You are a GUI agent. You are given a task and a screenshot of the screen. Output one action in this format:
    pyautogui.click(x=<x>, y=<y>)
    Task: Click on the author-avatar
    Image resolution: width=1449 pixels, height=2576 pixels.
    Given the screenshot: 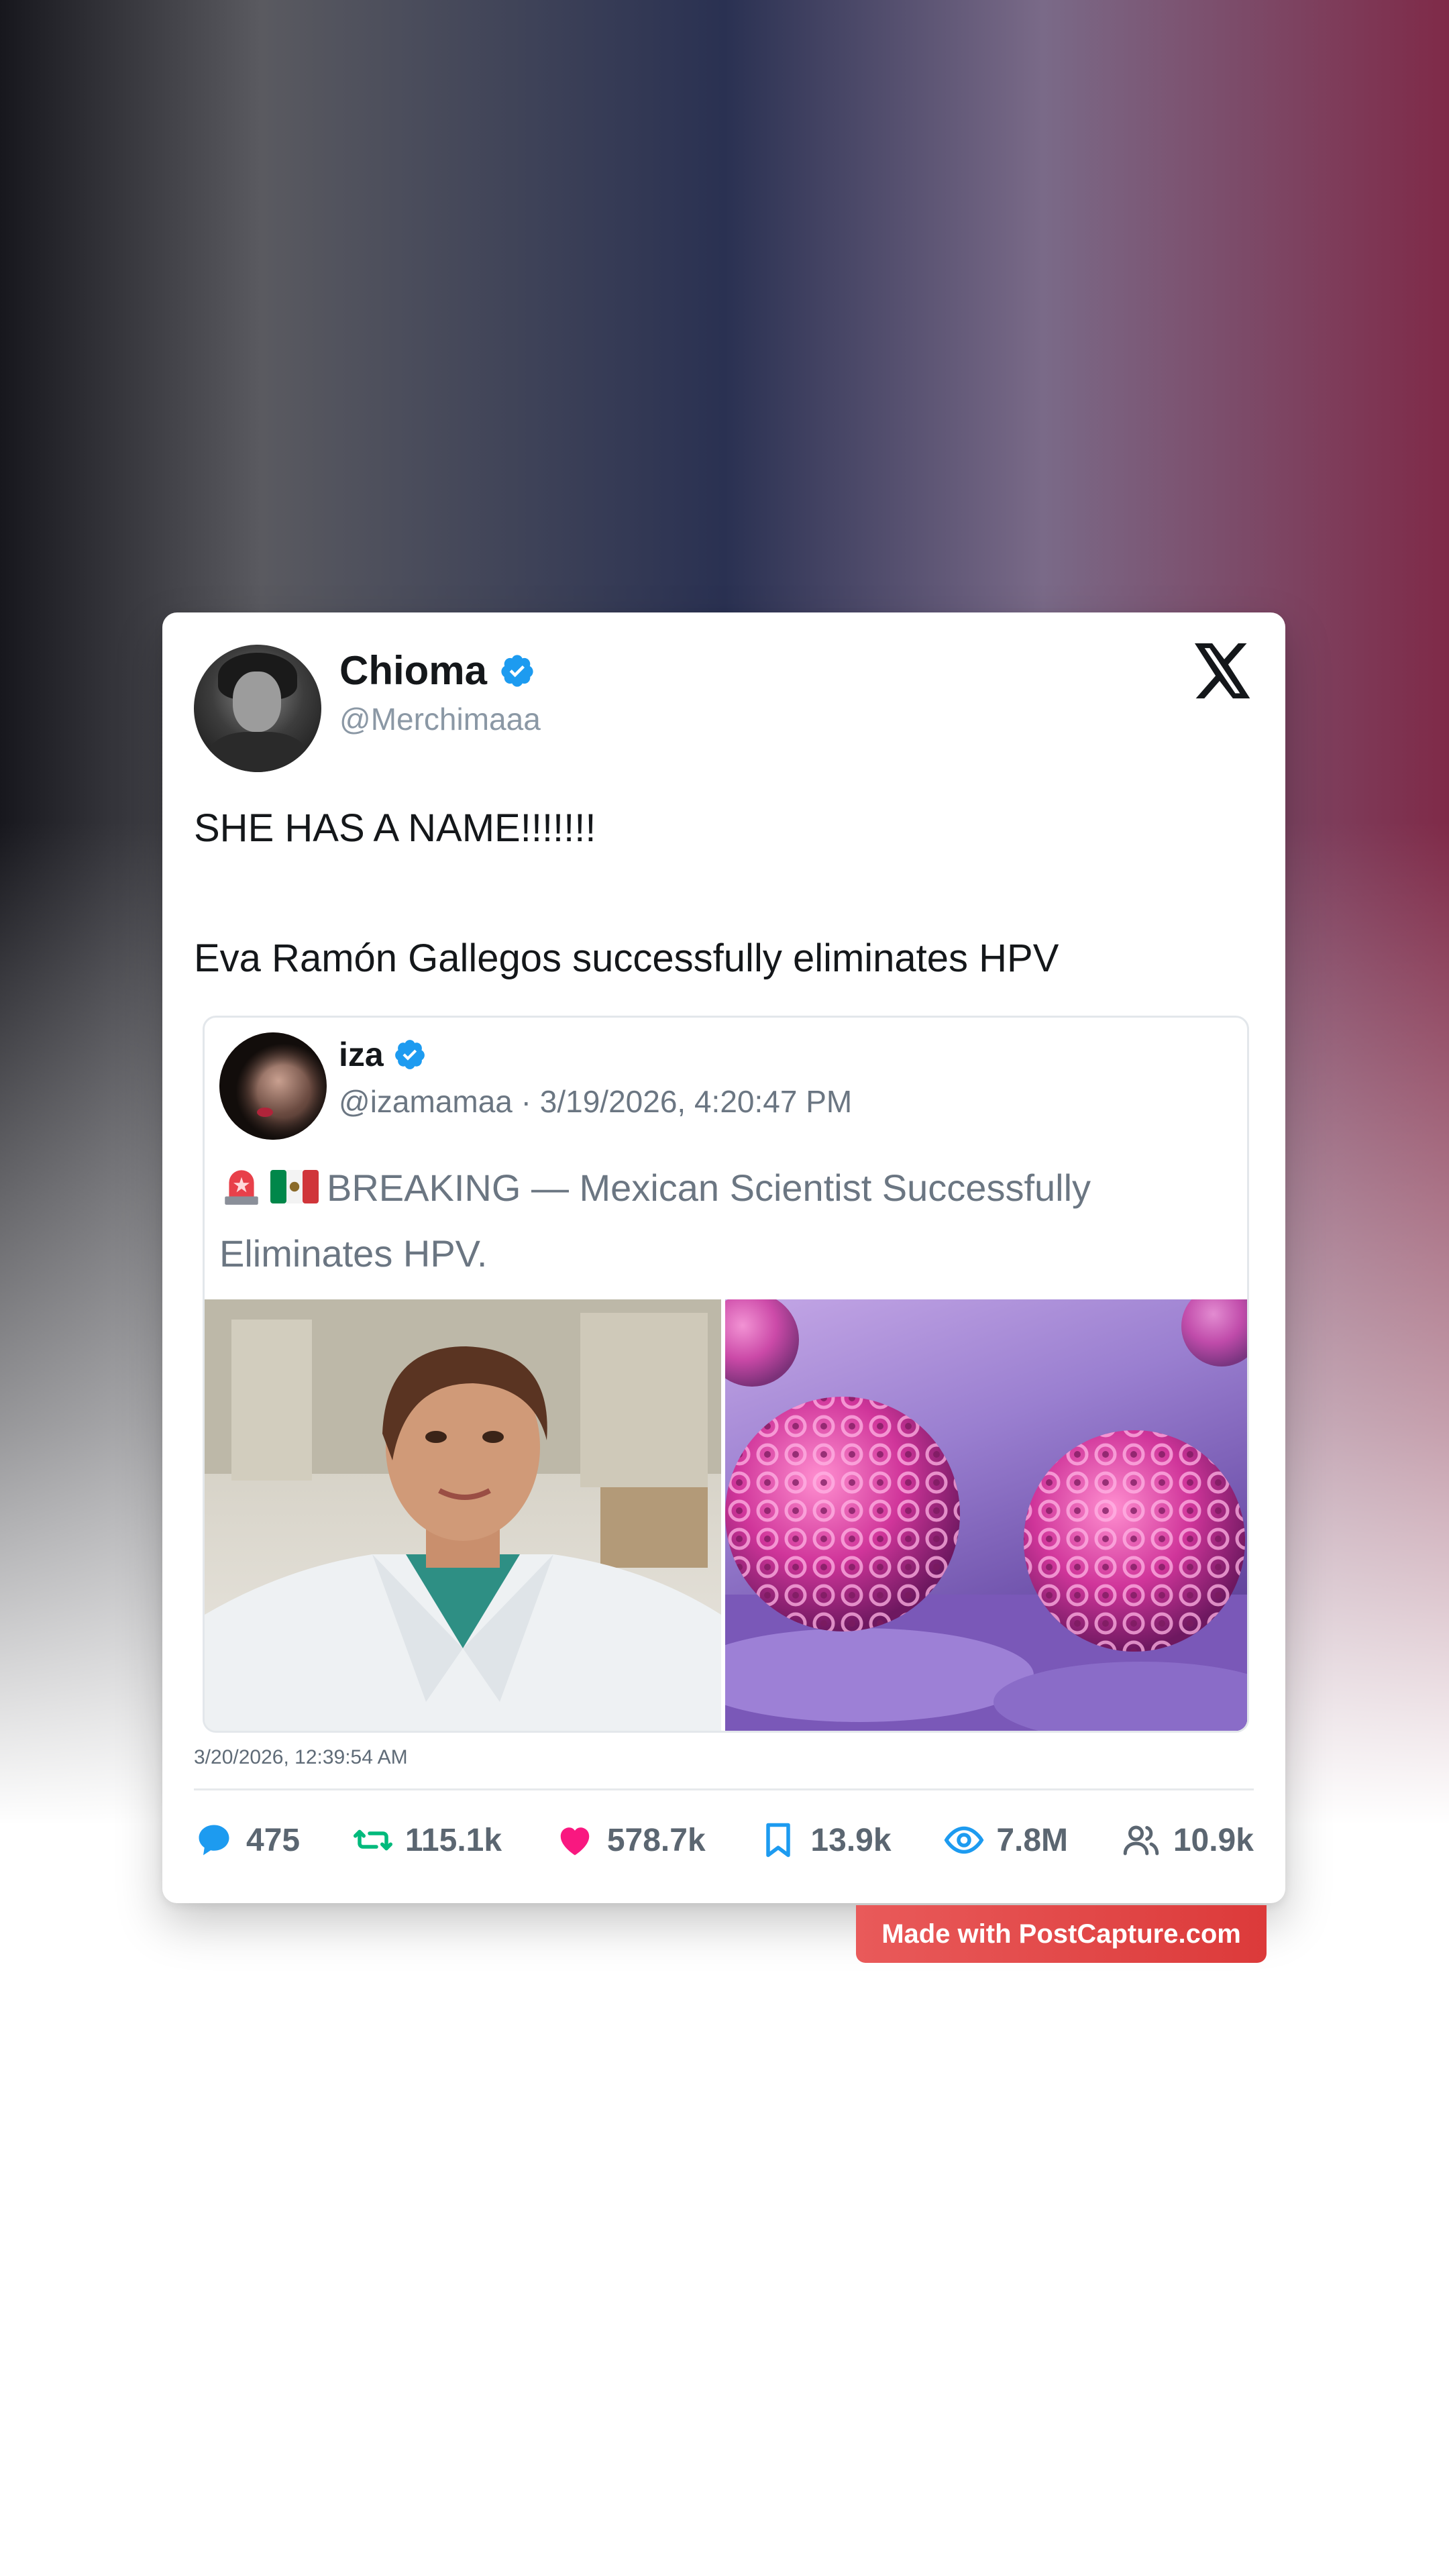 What is the action you would take?
    pyautogui.click(x=257, y=708)
    